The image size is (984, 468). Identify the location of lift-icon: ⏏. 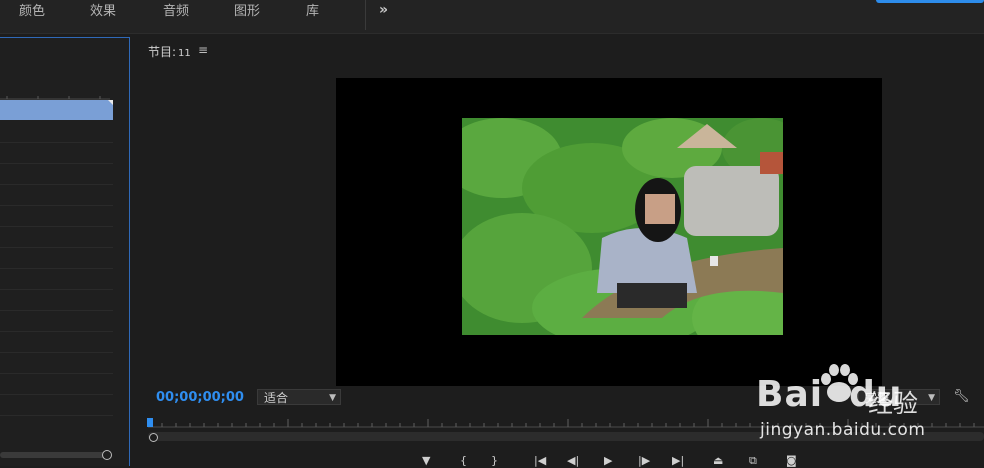
(718, 460).